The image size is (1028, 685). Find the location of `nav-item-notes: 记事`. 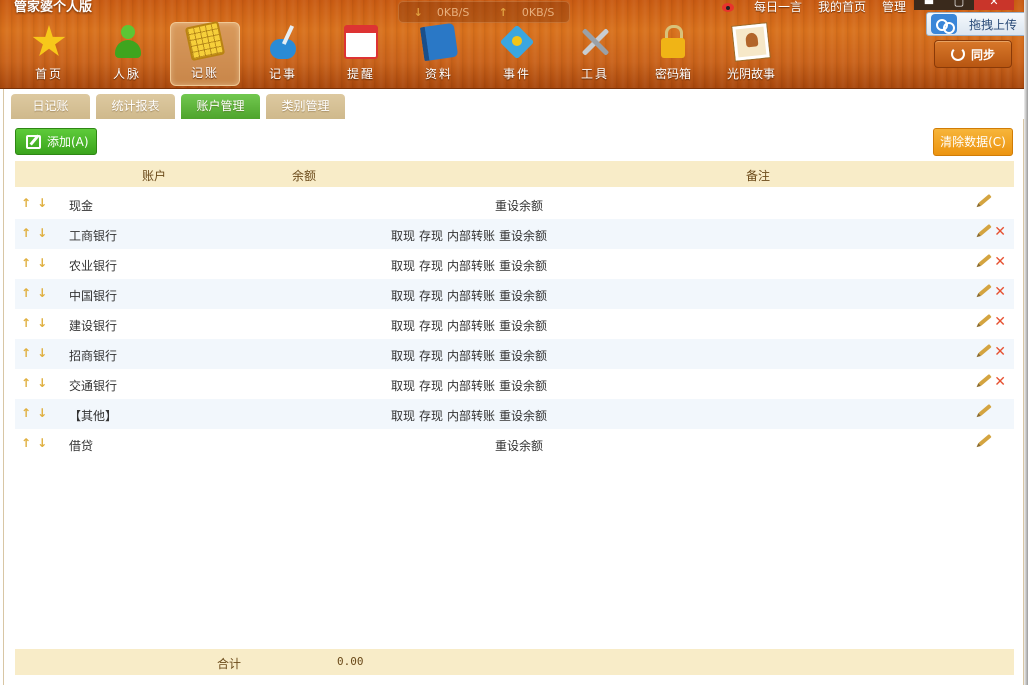

nav-item-notes: 记事 is located at coordinates (283, 54).